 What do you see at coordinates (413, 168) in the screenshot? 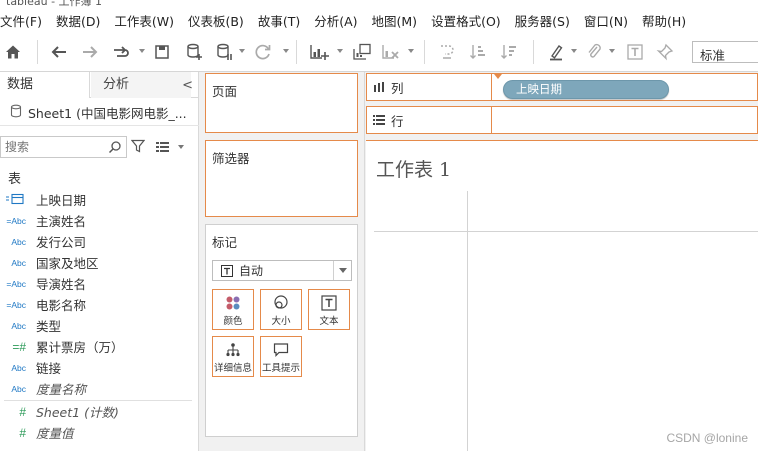
I see `sheet-title: 工作表 1` at bounding box center [413, 168].